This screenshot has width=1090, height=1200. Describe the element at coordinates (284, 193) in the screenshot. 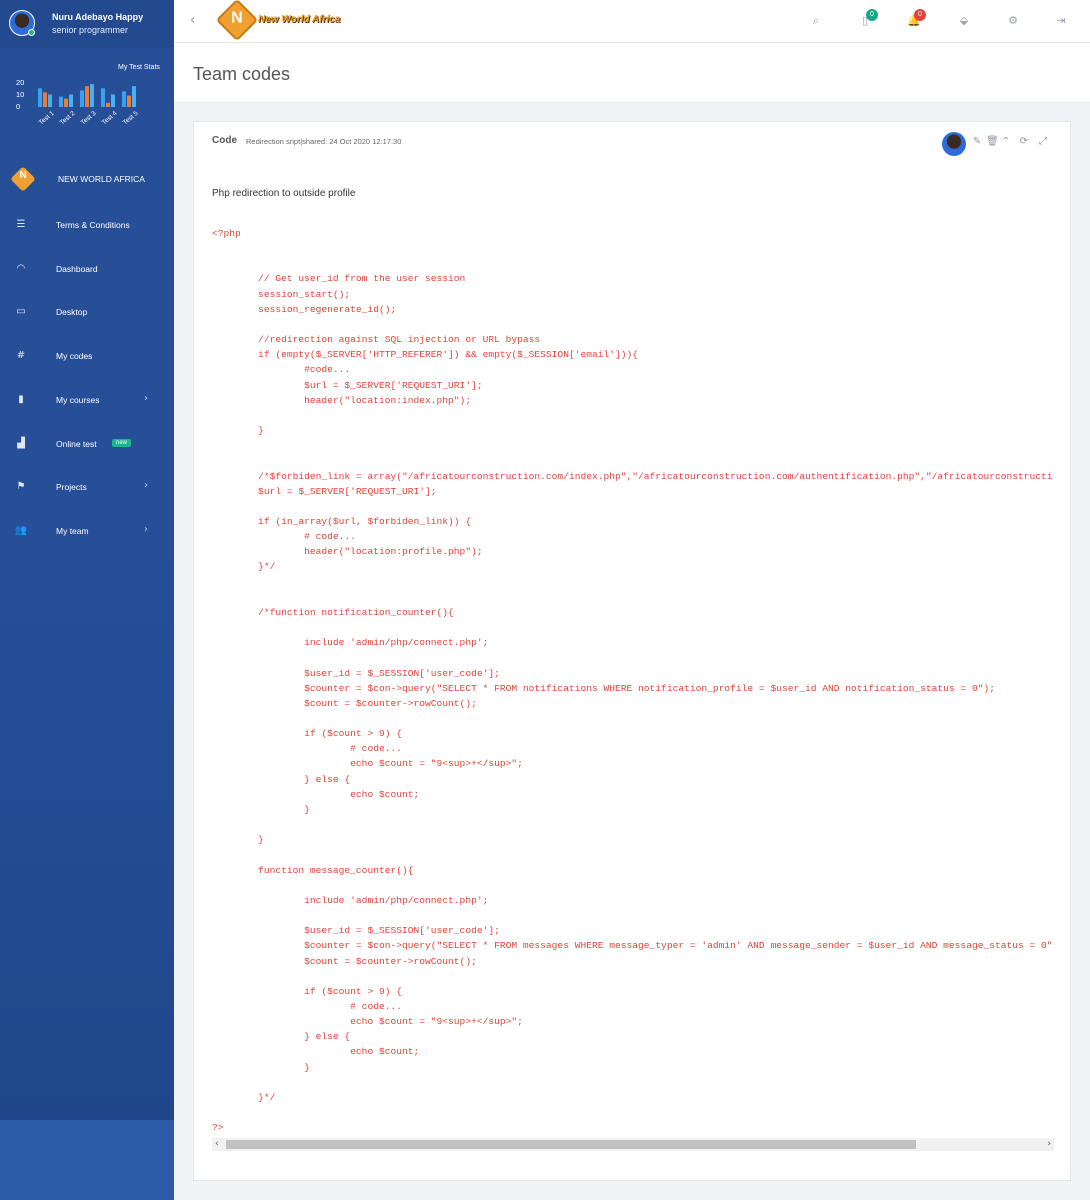

I see `code-description: Php redirection to outside profile` at that location.